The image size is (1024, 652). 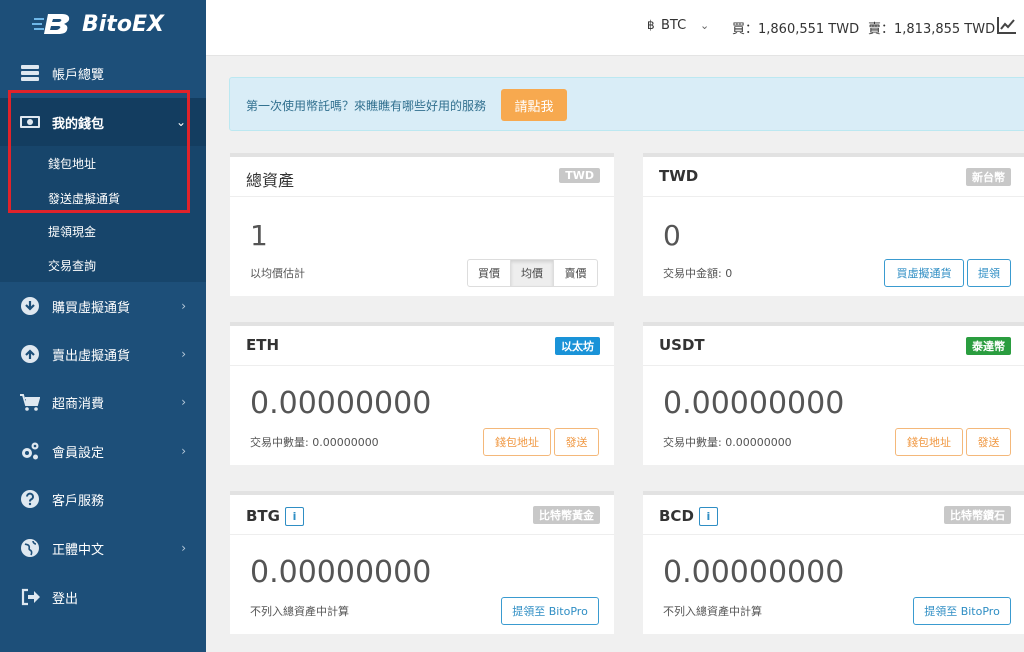 I want to click on toggle-buy-price: 買價, so click(x=489, y=273).